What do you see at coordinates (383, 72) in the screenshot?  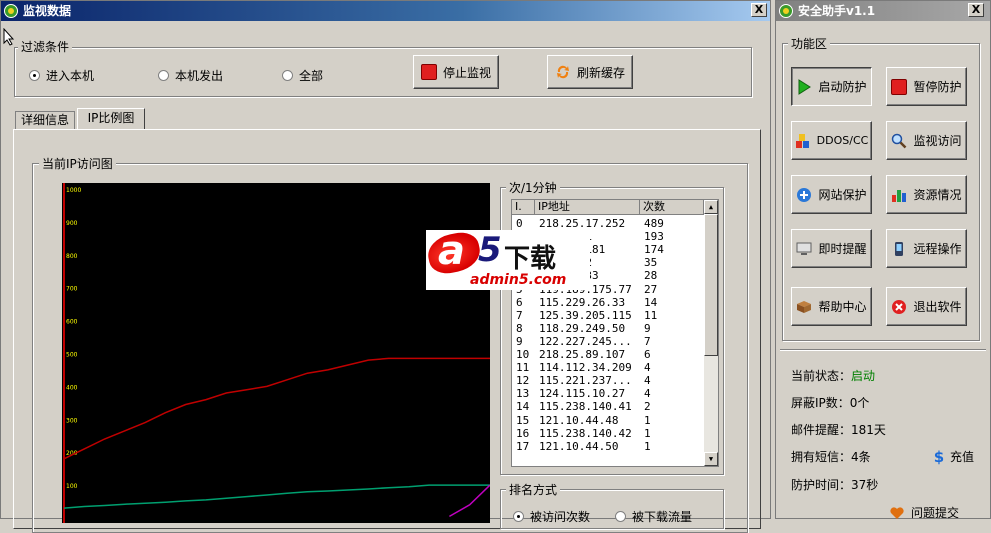 I see `filter-group` at bounding box center [383, 72].